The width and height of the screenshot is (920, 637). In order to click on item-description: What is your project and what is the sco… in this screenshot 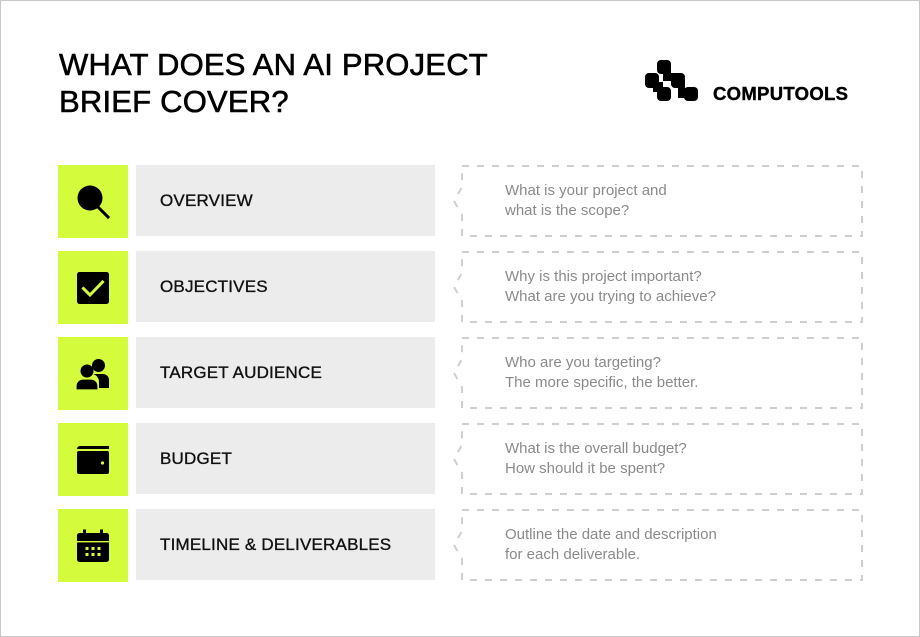, I will do `click(586, 201)`.